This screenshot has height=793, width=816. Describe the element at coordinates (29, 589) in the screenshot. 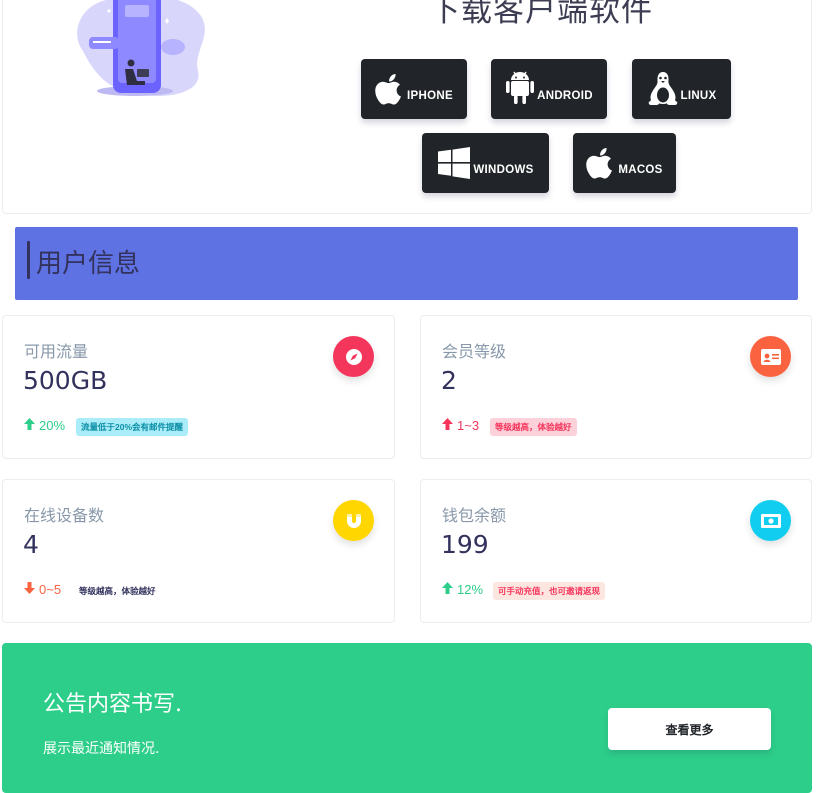

I see `arrow-down-icon` at that location.